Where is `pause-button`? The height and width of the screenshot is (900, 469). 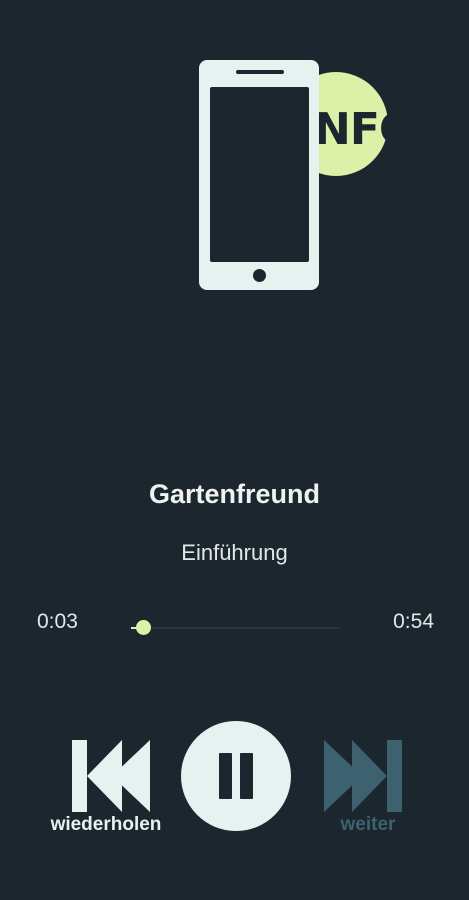
pause-button is located at coordinates (236, 776).